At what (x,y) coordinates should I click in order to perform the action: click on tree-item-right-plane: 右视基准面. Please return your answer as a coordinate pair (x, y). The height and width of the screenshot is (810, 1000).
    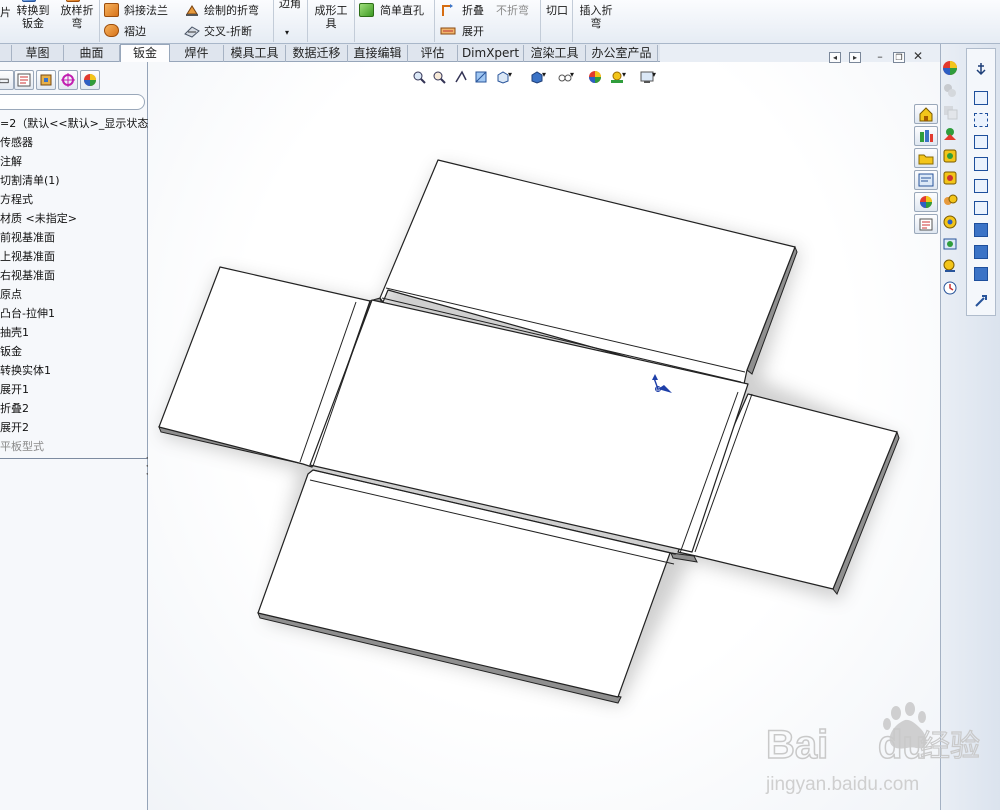
    Looking at the image, I should click on (74, 275).